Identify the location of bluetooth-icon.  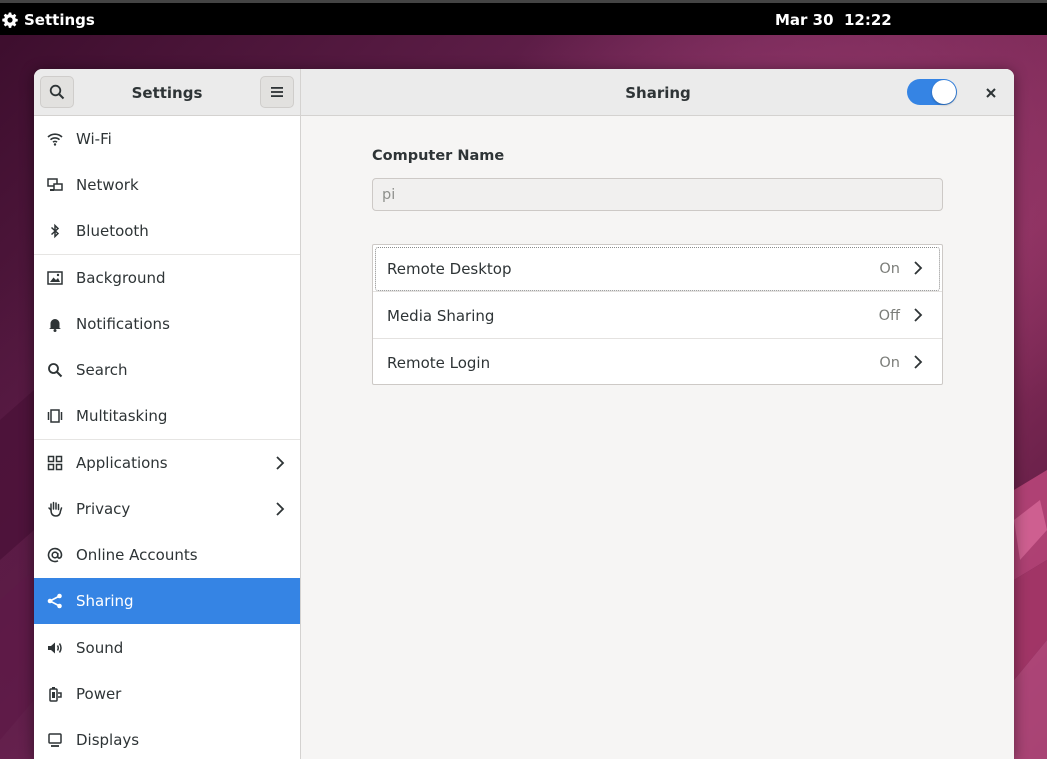
(55, 231).